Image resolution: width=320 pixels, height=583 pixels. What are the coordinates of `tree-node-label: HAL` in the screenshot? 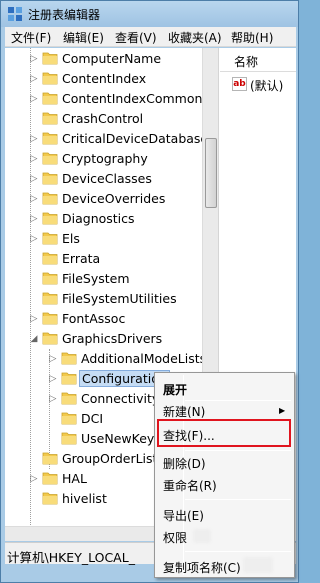 It's located at (74, 478).